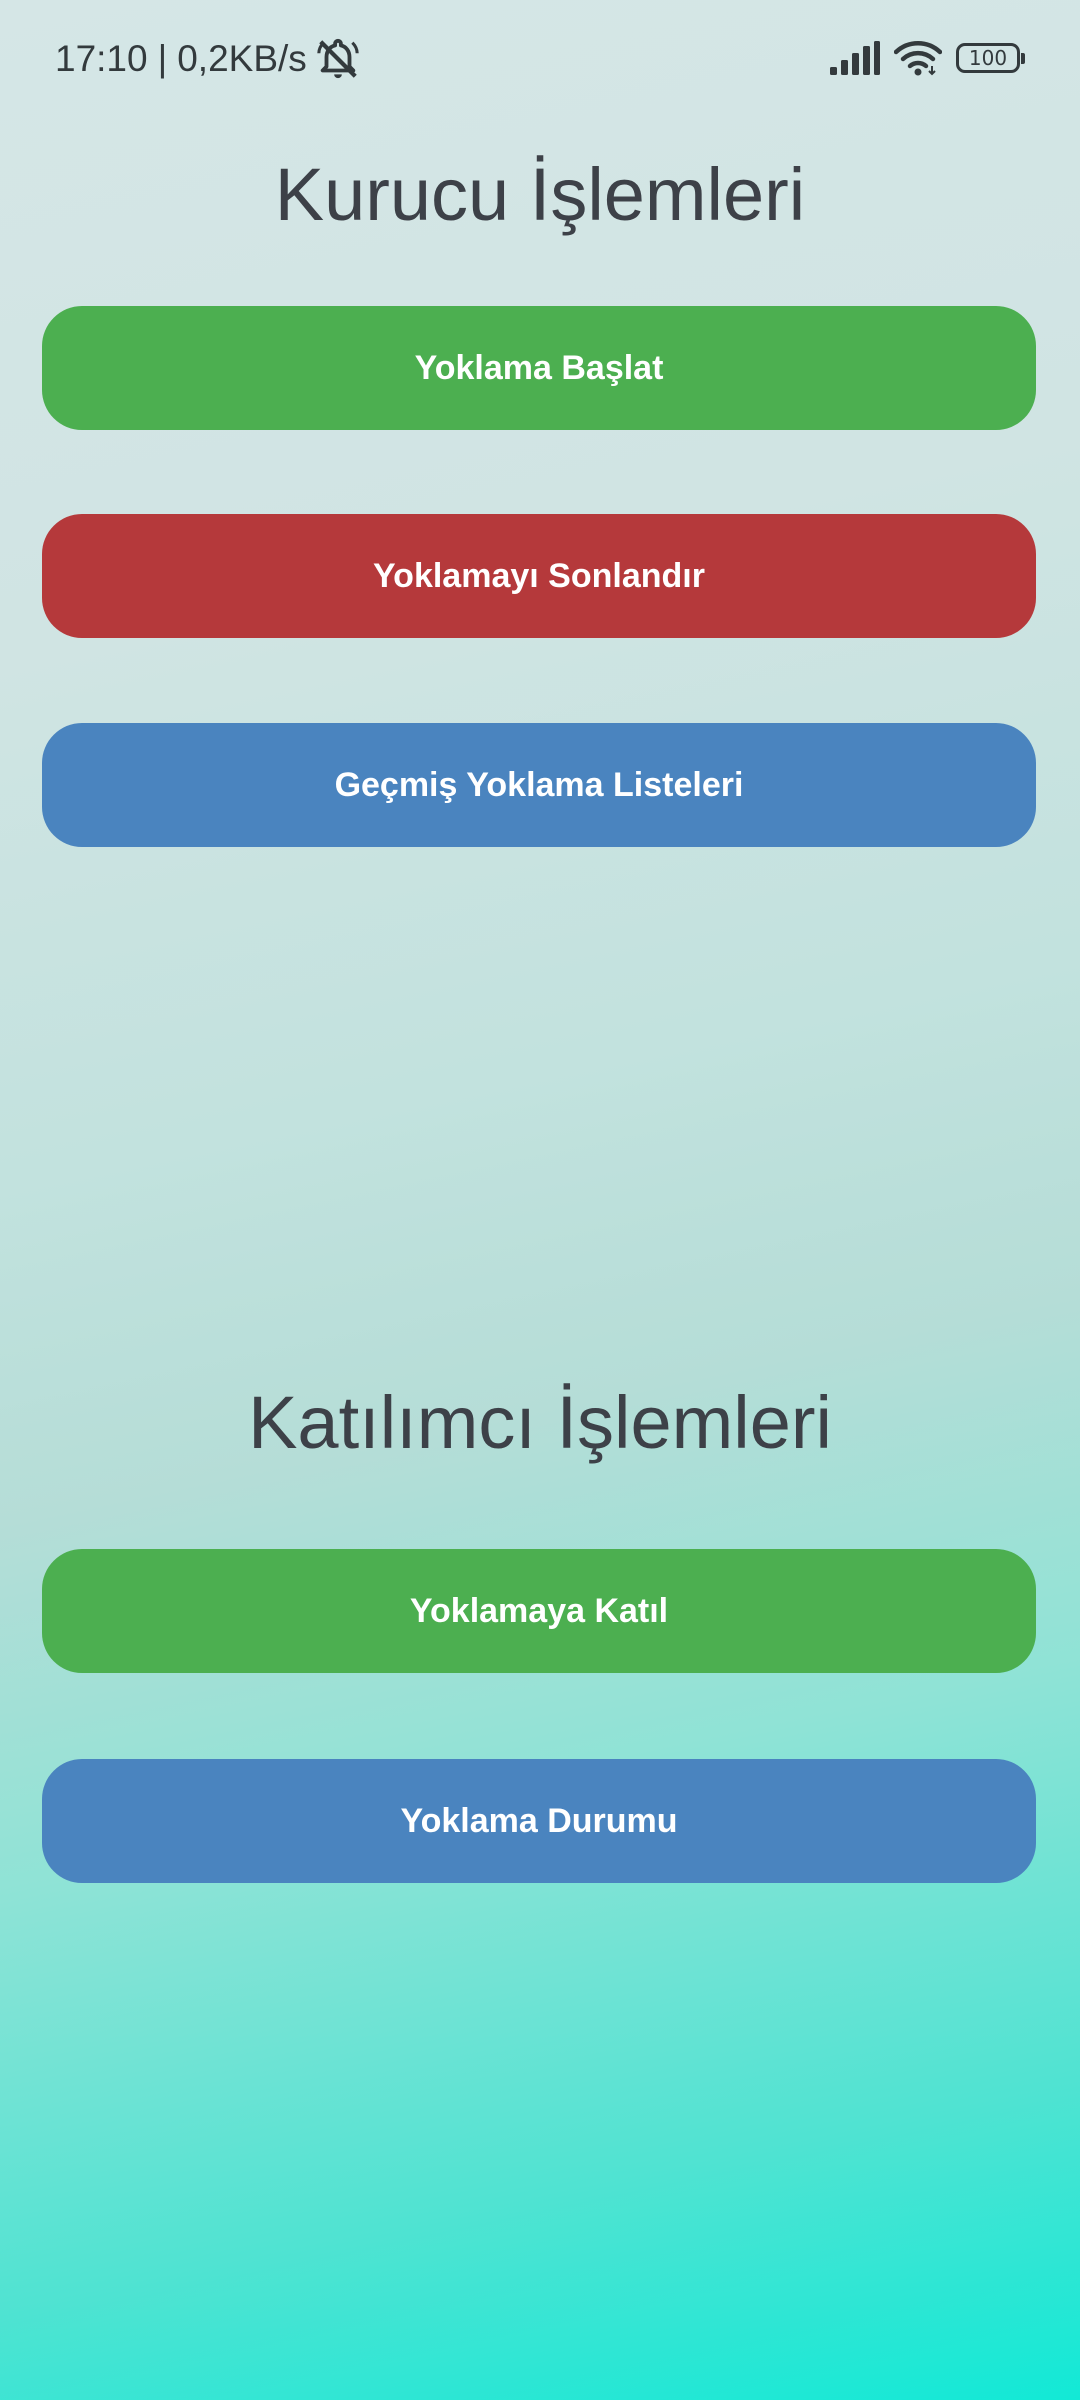  Describe the element at coordinates (855, 58) in the screenshot. I see `signal-icon` at that location.